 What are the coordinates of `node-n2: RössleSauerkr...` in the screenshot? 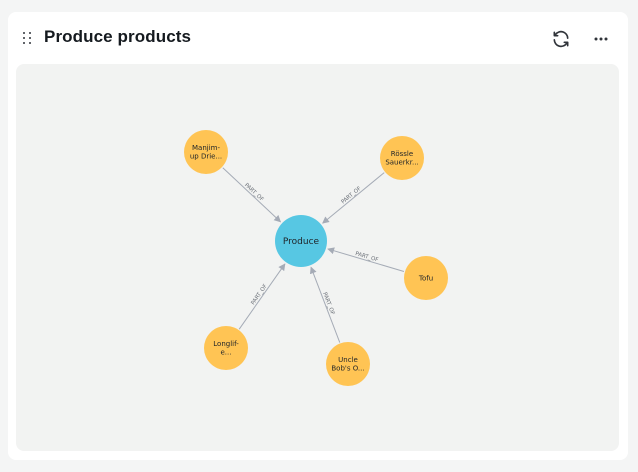 It's located at (402, 158).